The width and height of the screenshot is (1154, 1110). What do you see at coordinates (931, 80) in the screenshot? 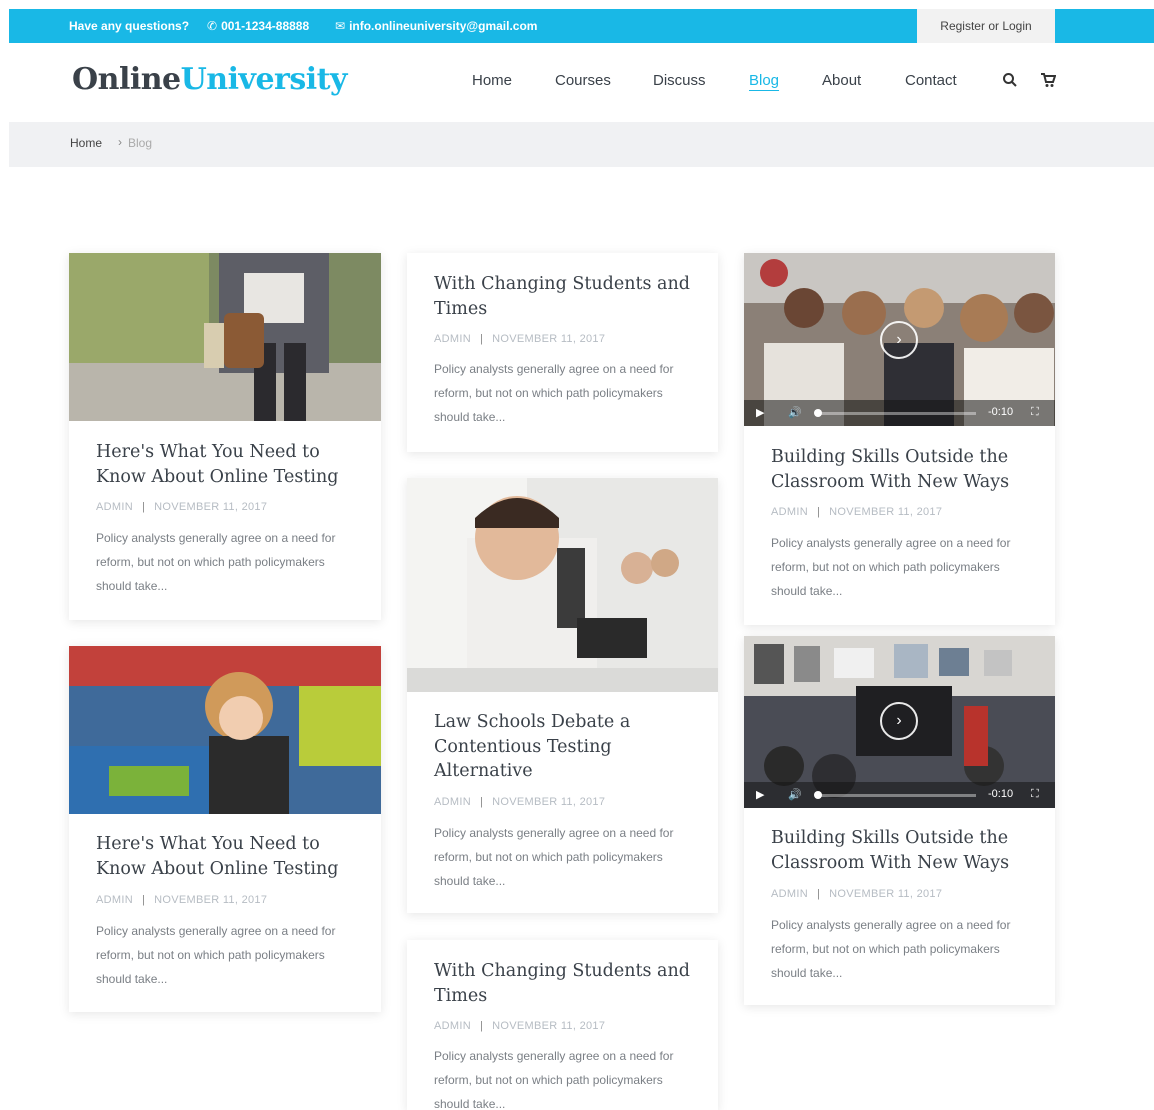
I see `nav-contact: Contact` at bounding box center [931, 80].